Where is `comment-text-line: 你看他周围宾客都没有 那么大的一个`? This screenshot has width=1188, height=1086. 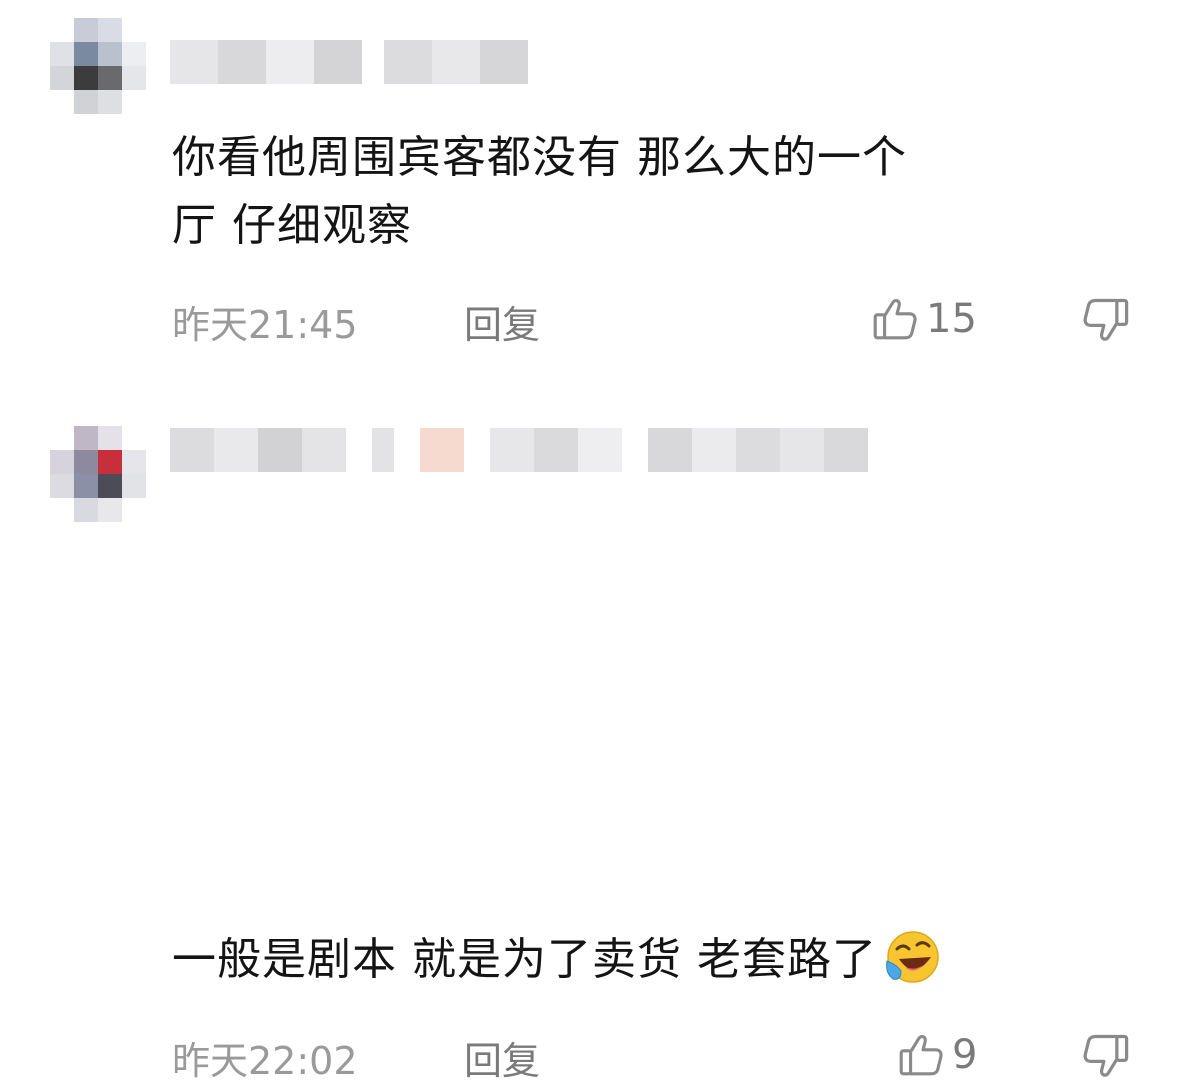 comment-text-line: 你看他周围宾客都没有 那么大的一个 is located at coordinates (539, 157).